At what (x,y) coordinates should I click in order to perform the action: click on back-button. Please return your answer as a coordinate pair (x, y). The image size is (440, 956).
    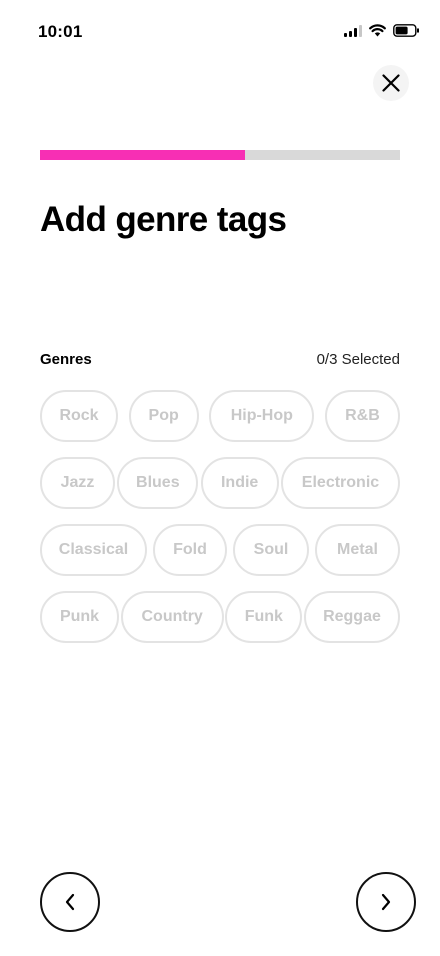
    Looking at the image, I should click on (70, 902).